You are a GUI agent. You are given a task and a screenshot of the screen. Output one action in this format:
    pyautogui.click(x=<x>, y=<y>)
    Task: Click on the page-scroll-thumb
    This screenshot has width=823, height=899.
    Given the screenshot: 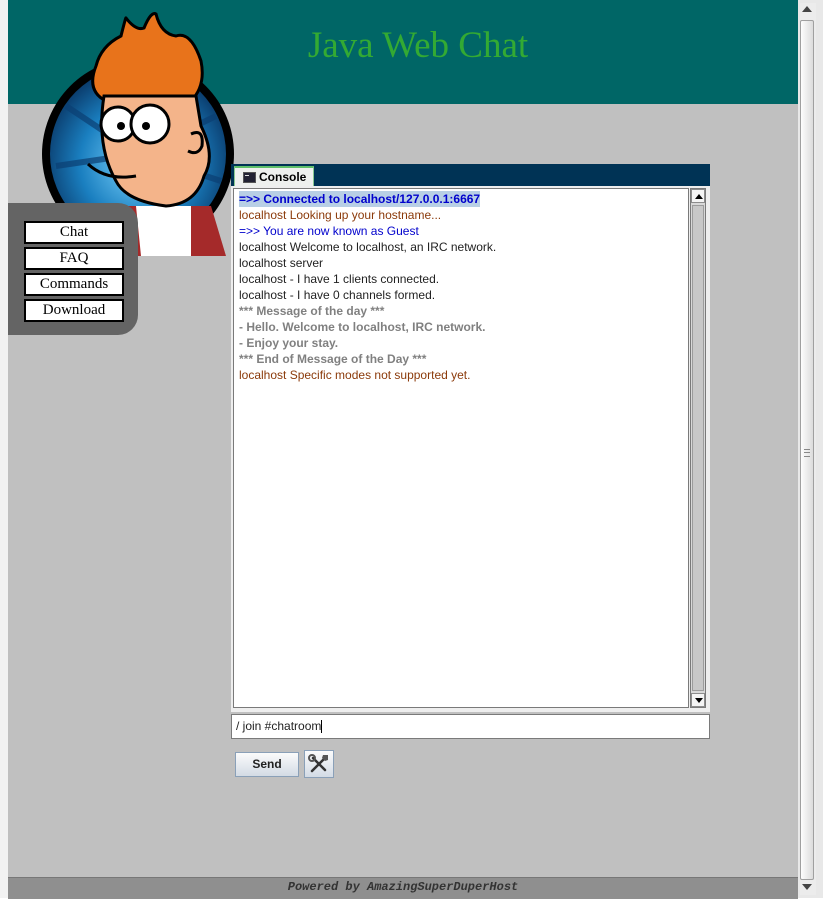 What is the action you would take?
    pyautogui.click(x=807, y=450)
    